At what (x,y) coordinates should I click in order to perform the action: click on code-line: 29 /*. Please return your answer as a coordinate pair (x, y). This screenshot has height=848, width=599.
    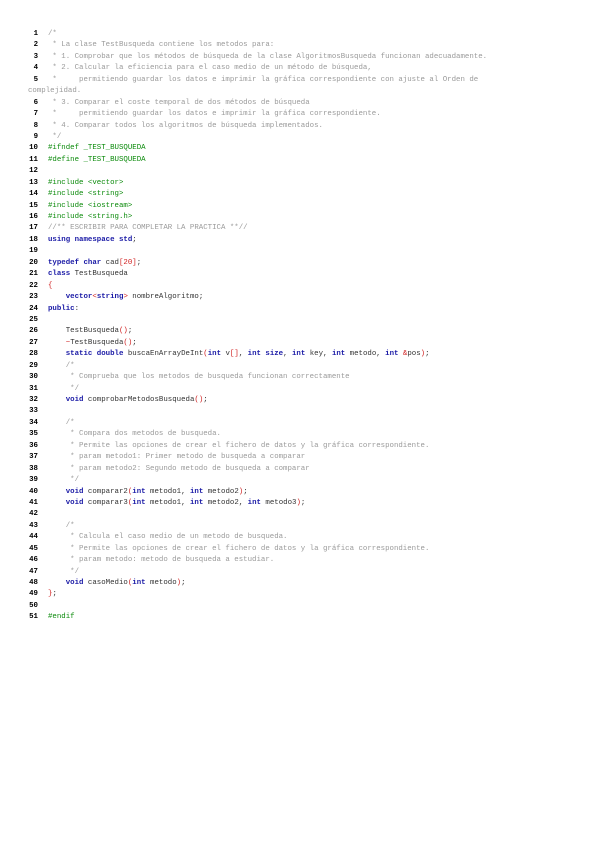
    Looking at the image, I should click on (308, 366).